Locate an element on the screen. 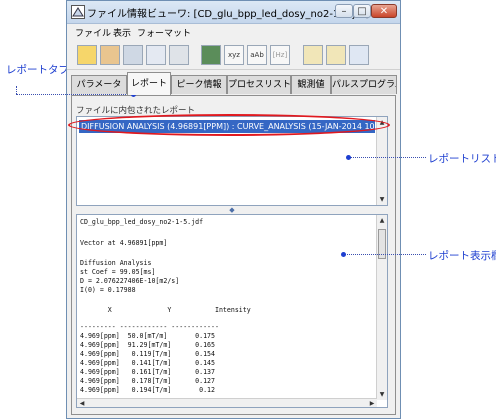  annotation-report-tab: レポートタブ is located at coordinates (37, 70).